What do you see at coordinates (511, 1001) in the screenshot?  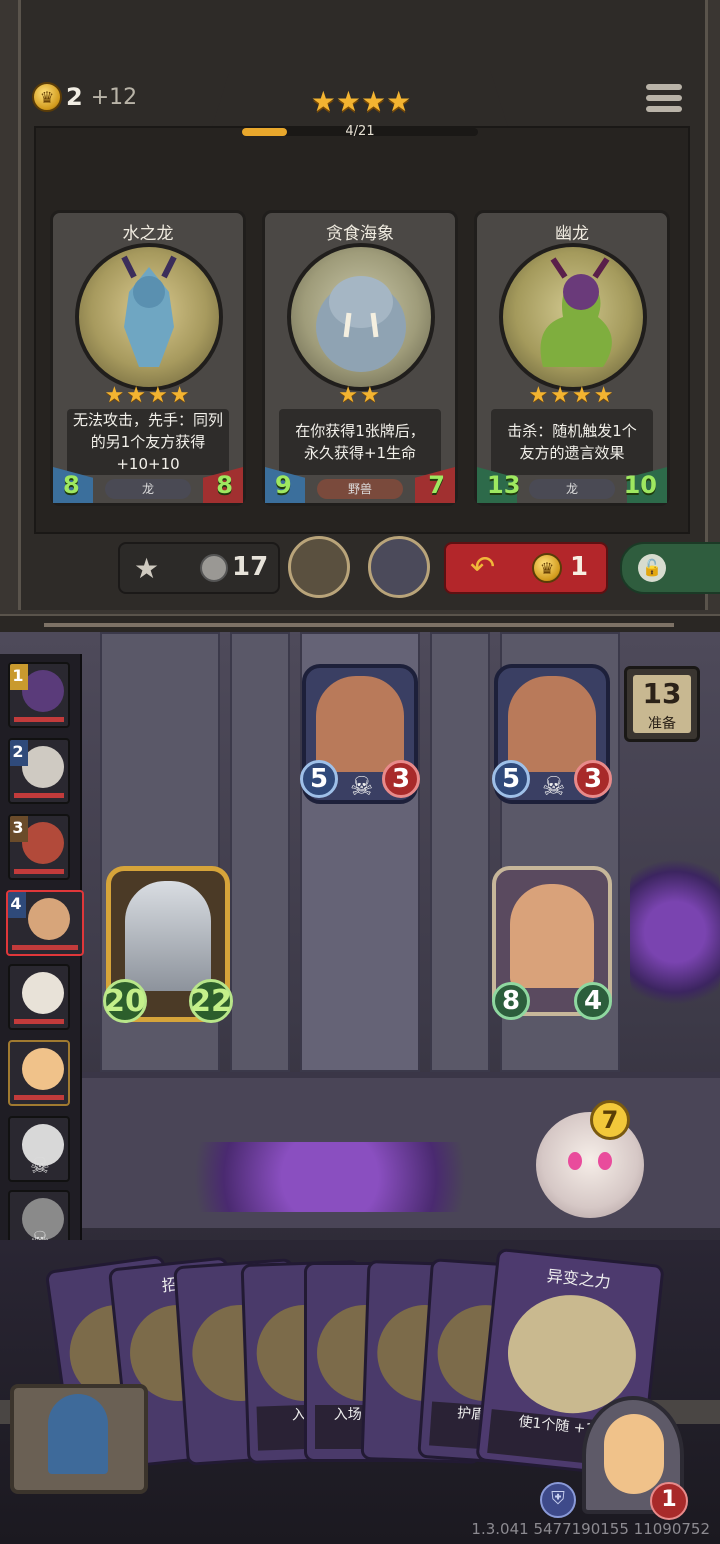 I see `minion-attack: 8` at bounding box center [511, 1001].